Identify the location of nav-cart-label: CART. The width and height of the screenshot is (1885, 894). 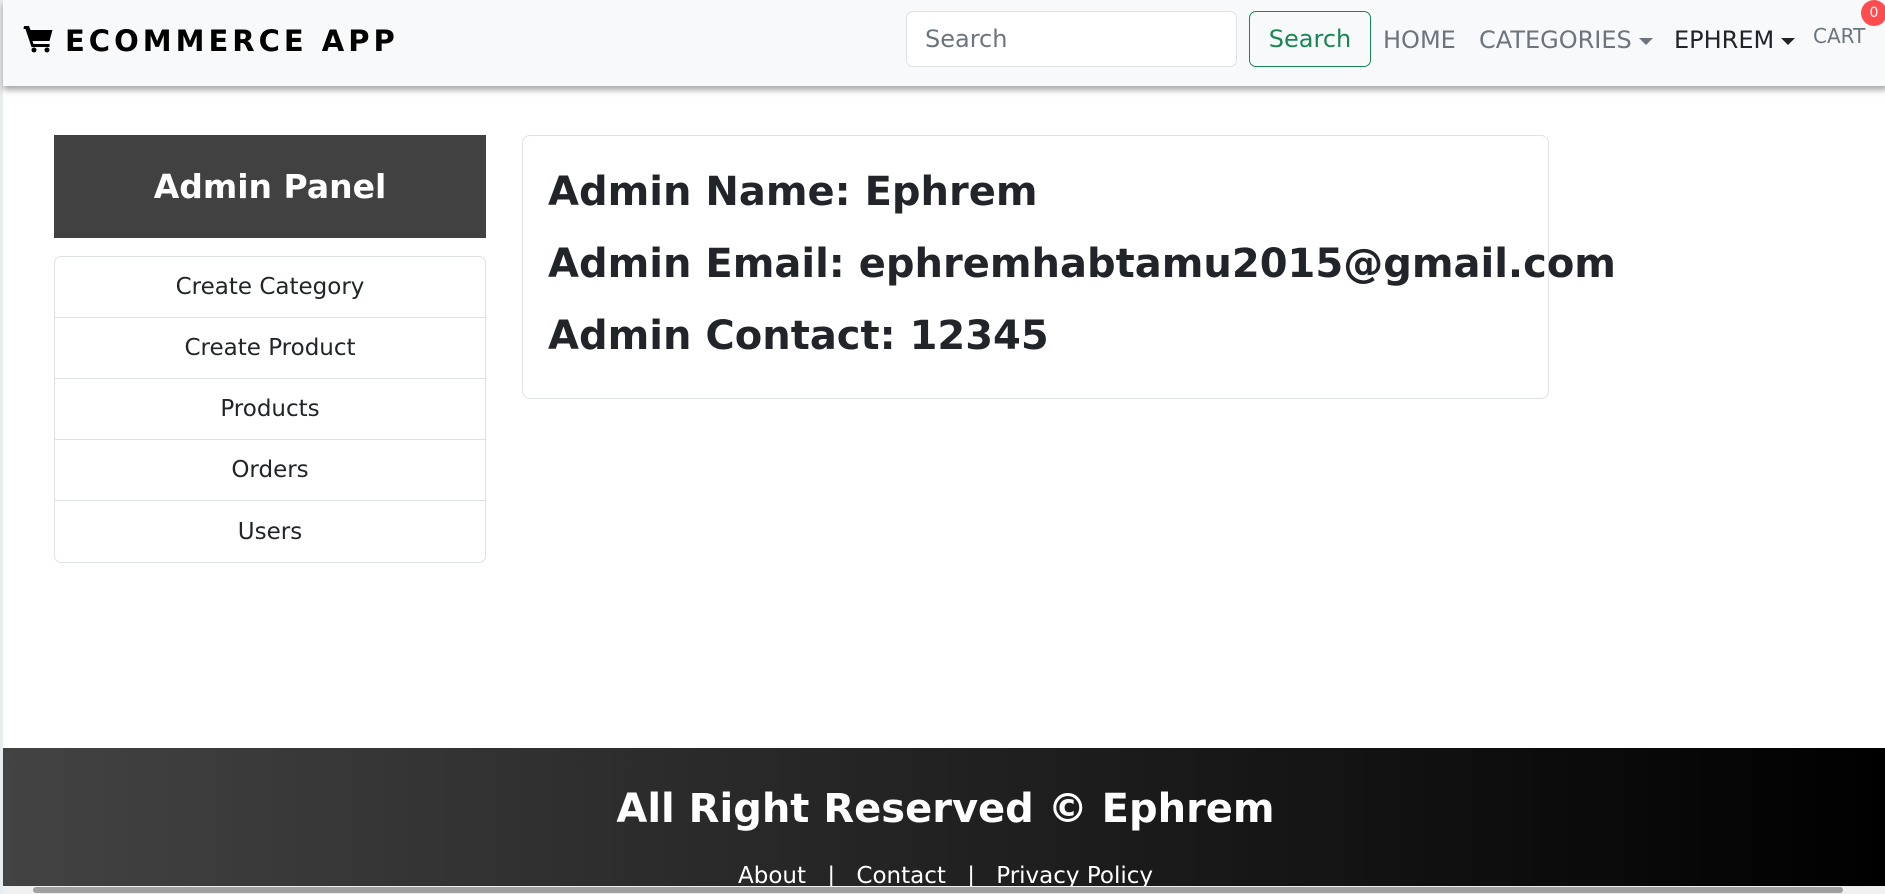
(1839, 36).